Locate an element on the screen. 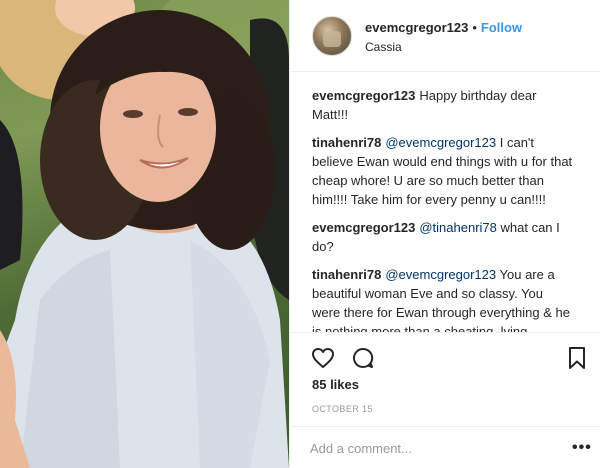  follow-button: Follow is located at coordinates (501, 27).